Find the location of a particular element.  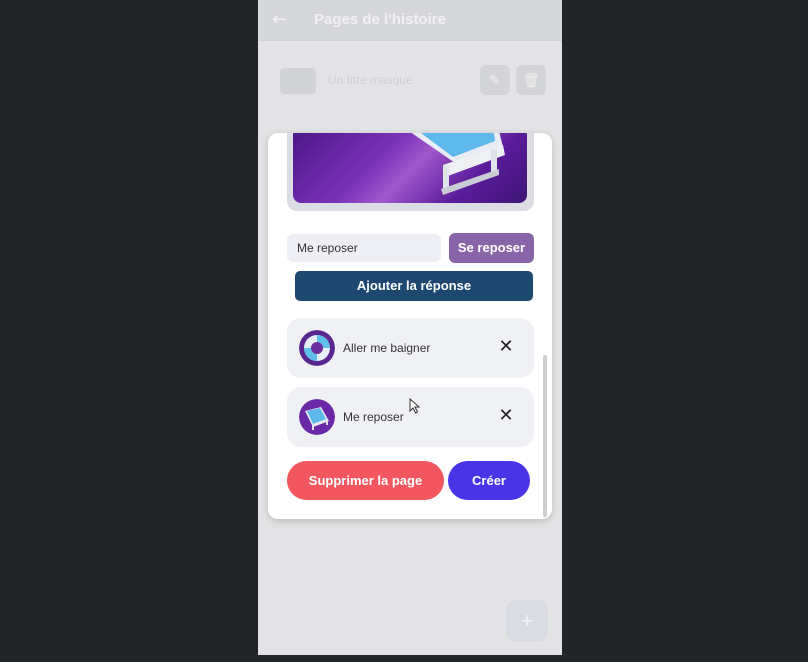

create-button: Créer is located at coordinates (489, 480).